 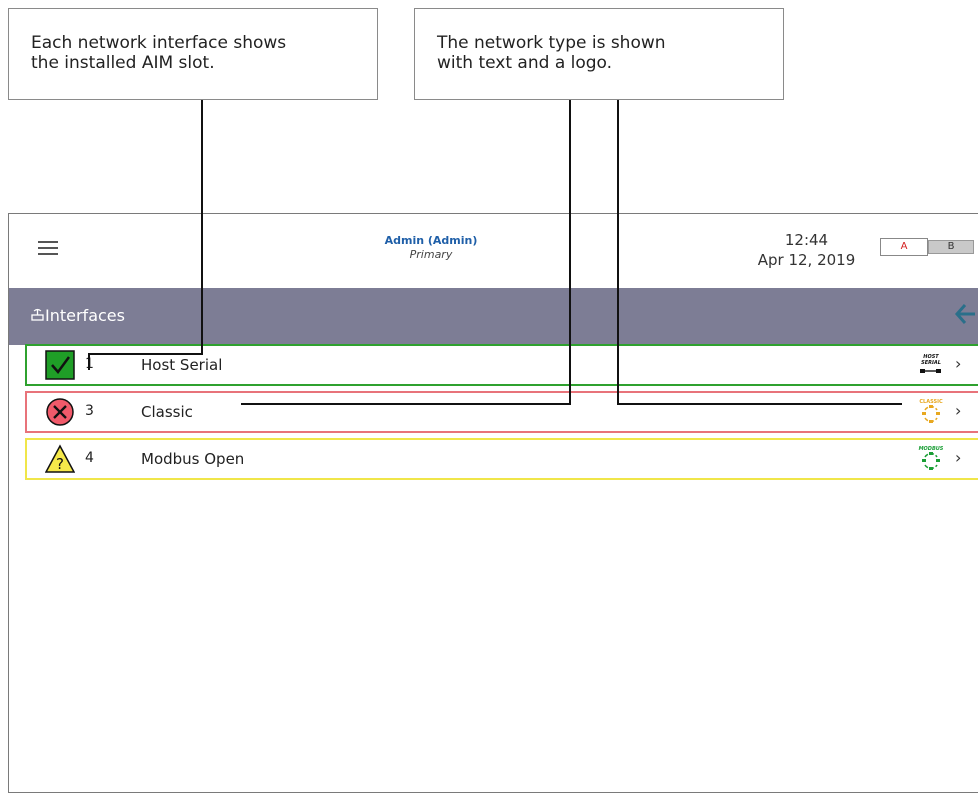 What do you see at coordinates (37, 316) in the screenshot?
I see `network-icon` at bounding box center [37, 316].